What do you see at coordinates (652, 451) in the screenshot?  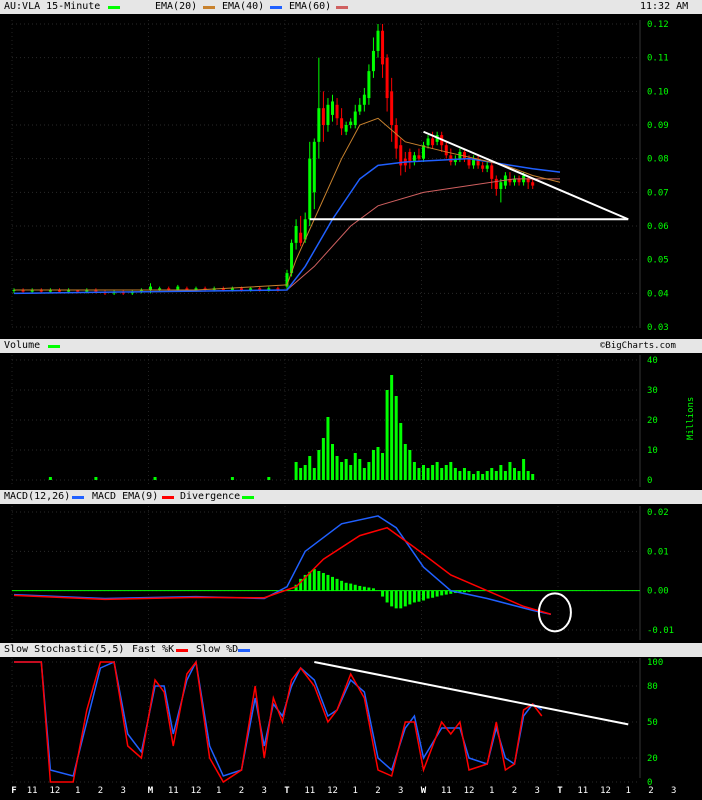 I see `volume-tick-label: 10` at bounding box center [652, 451].